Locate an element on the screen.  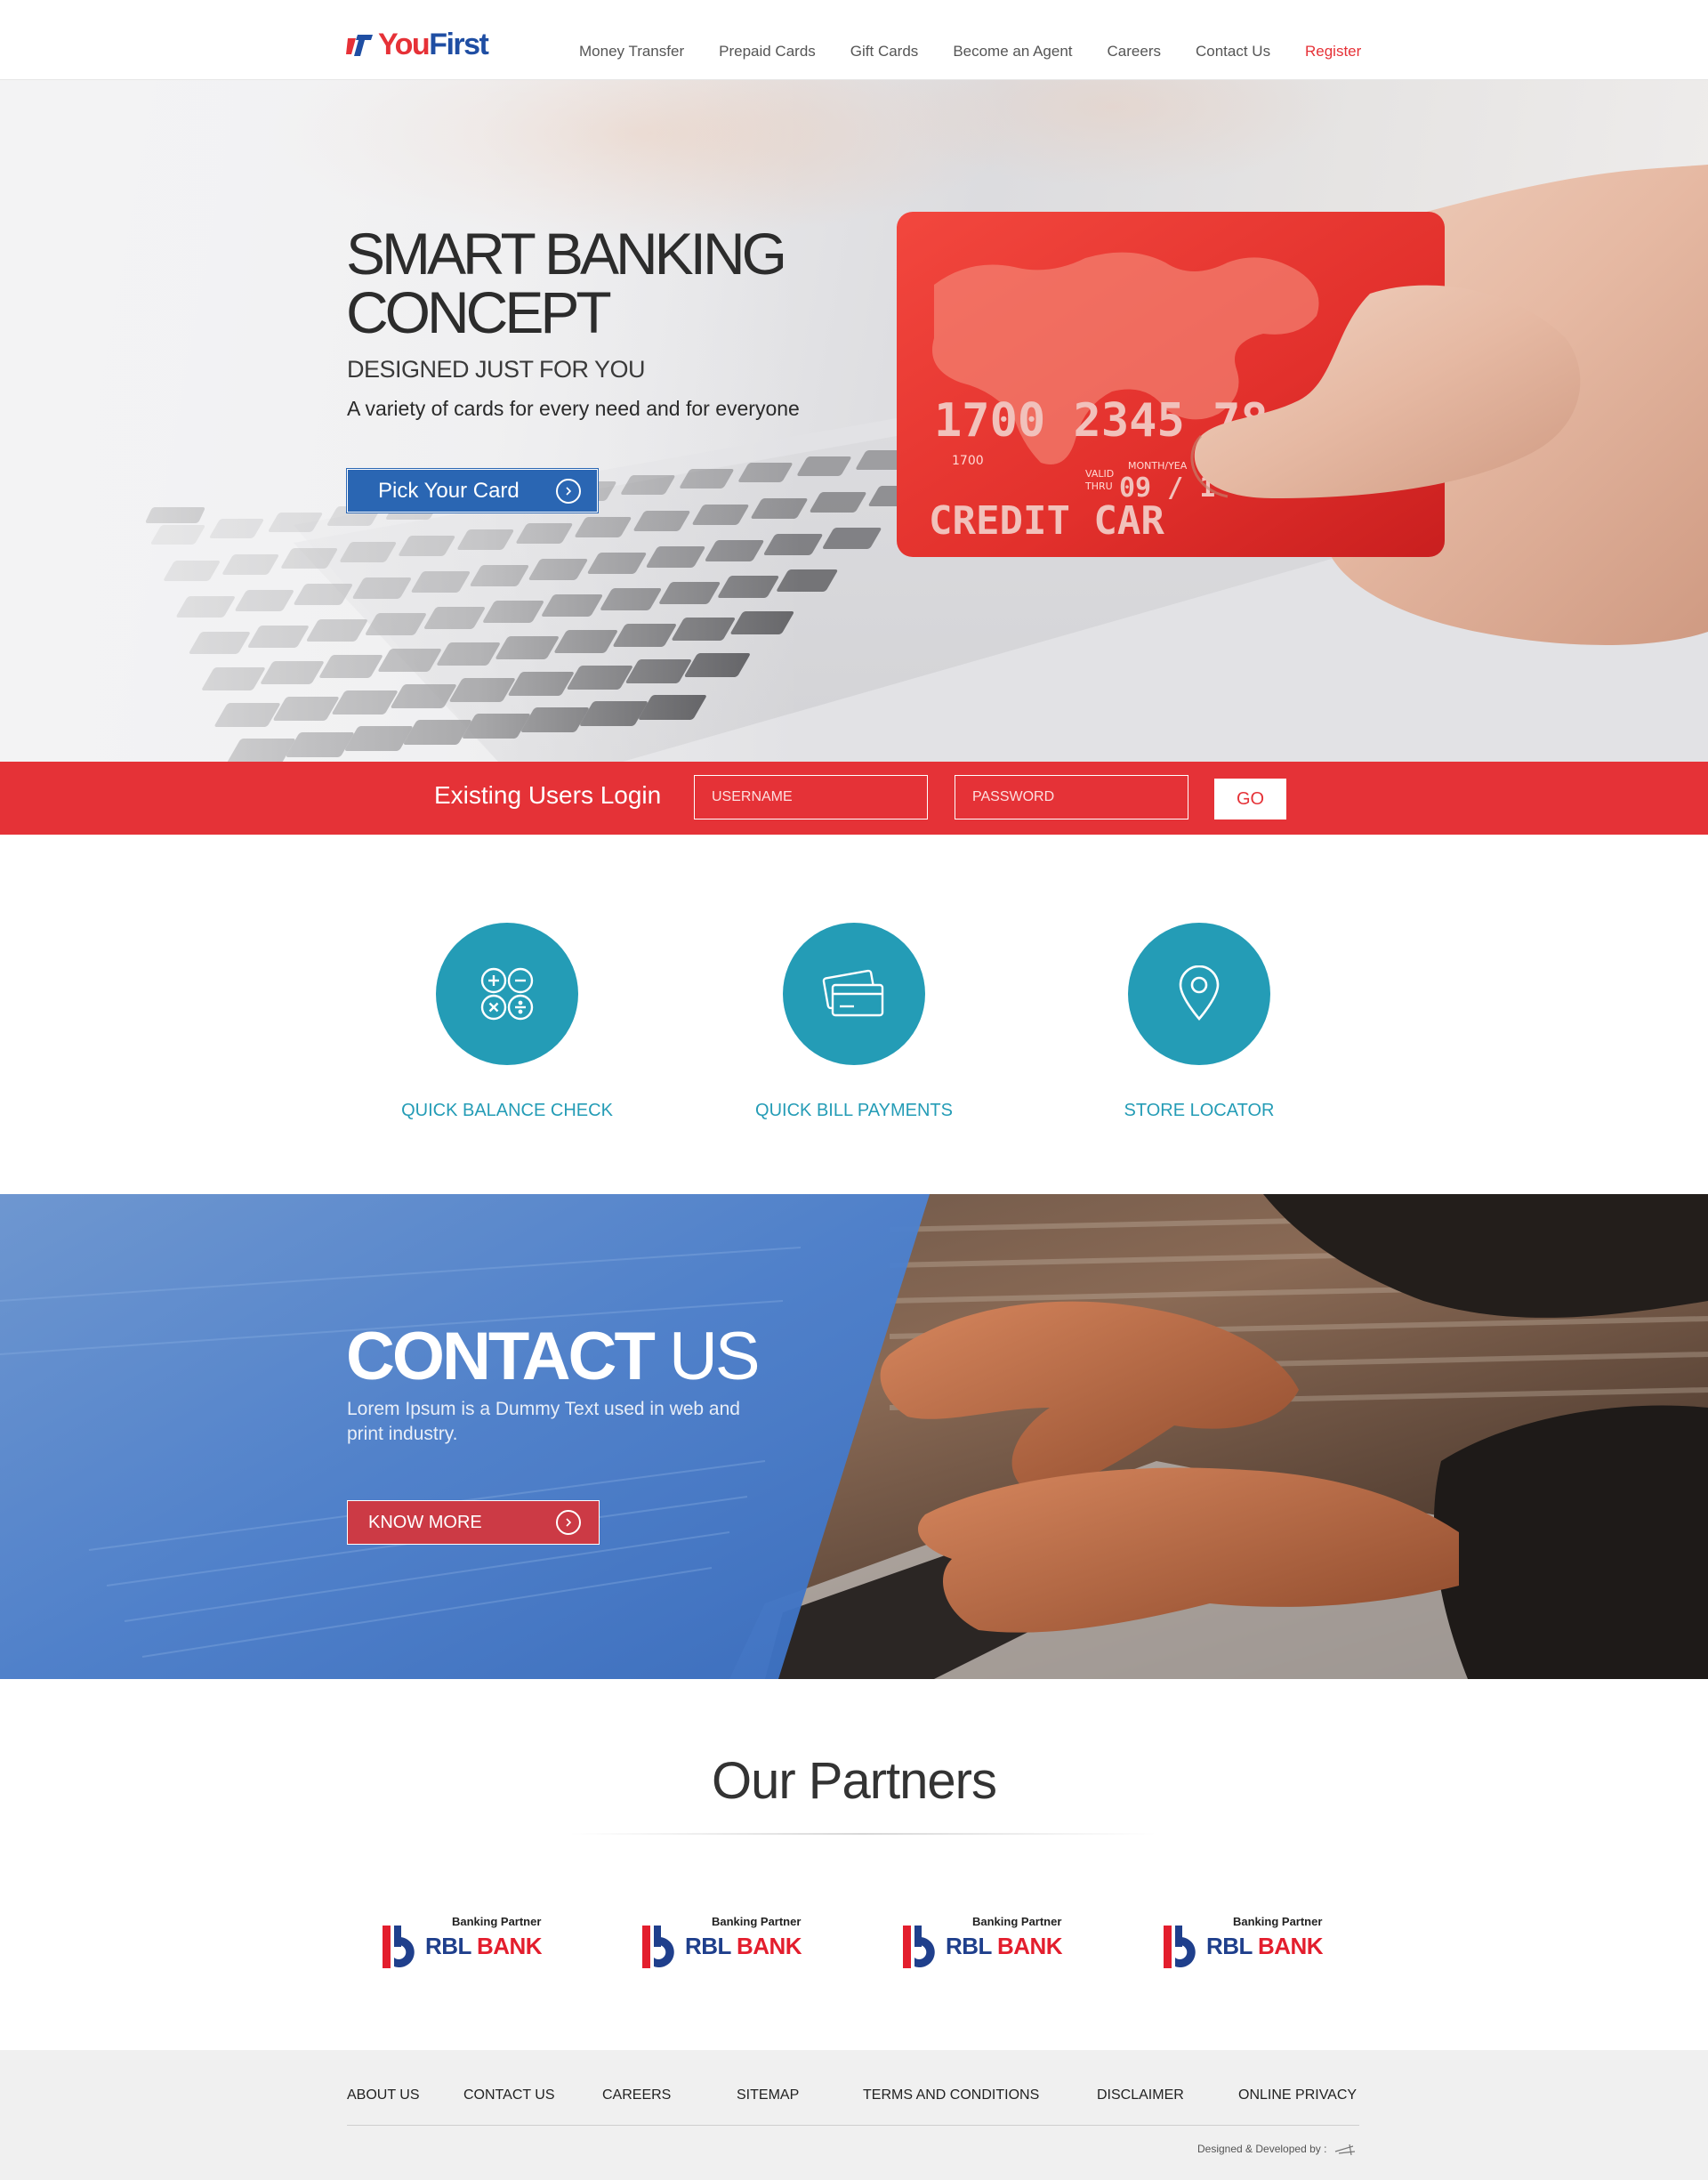
nav-contact-us: Contact Us is located at coordinates (1233, 52).